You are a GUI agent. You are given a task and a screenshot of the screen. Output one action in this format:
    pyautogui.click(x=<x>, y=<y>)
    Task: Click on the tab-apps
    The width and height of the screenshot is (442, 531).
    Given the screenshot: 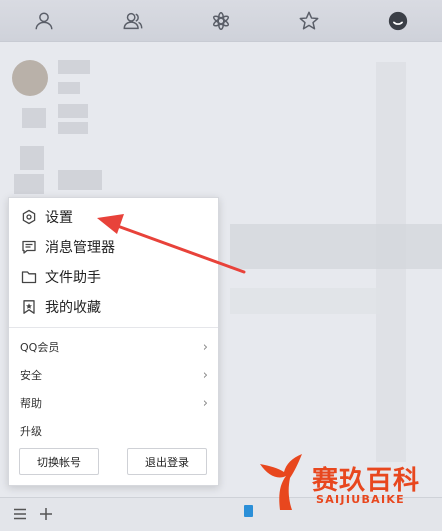 What is the action you would take?
    pyautogui.click(x=221, y=21)
    